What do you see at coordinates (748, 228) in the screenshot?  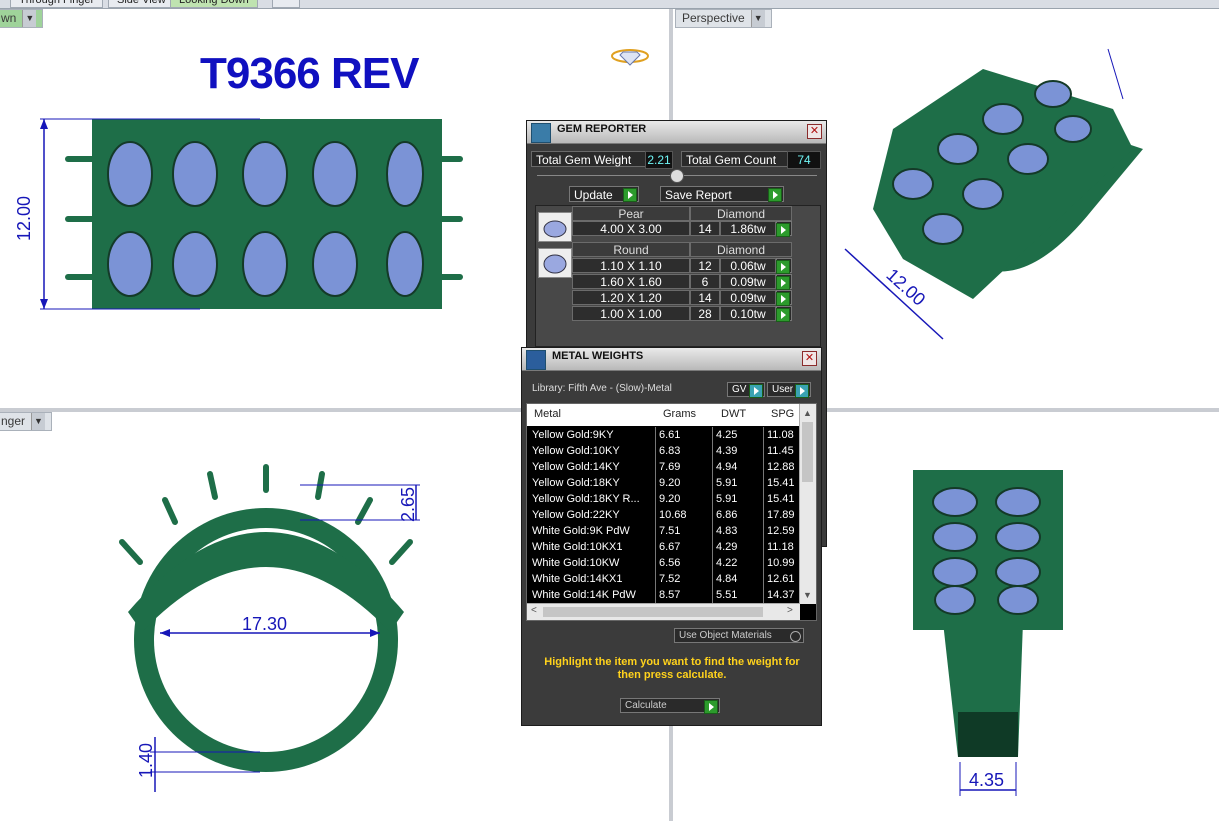 I see `gem-weight-cell: 1.86tw` at bounding box center [748, 228].